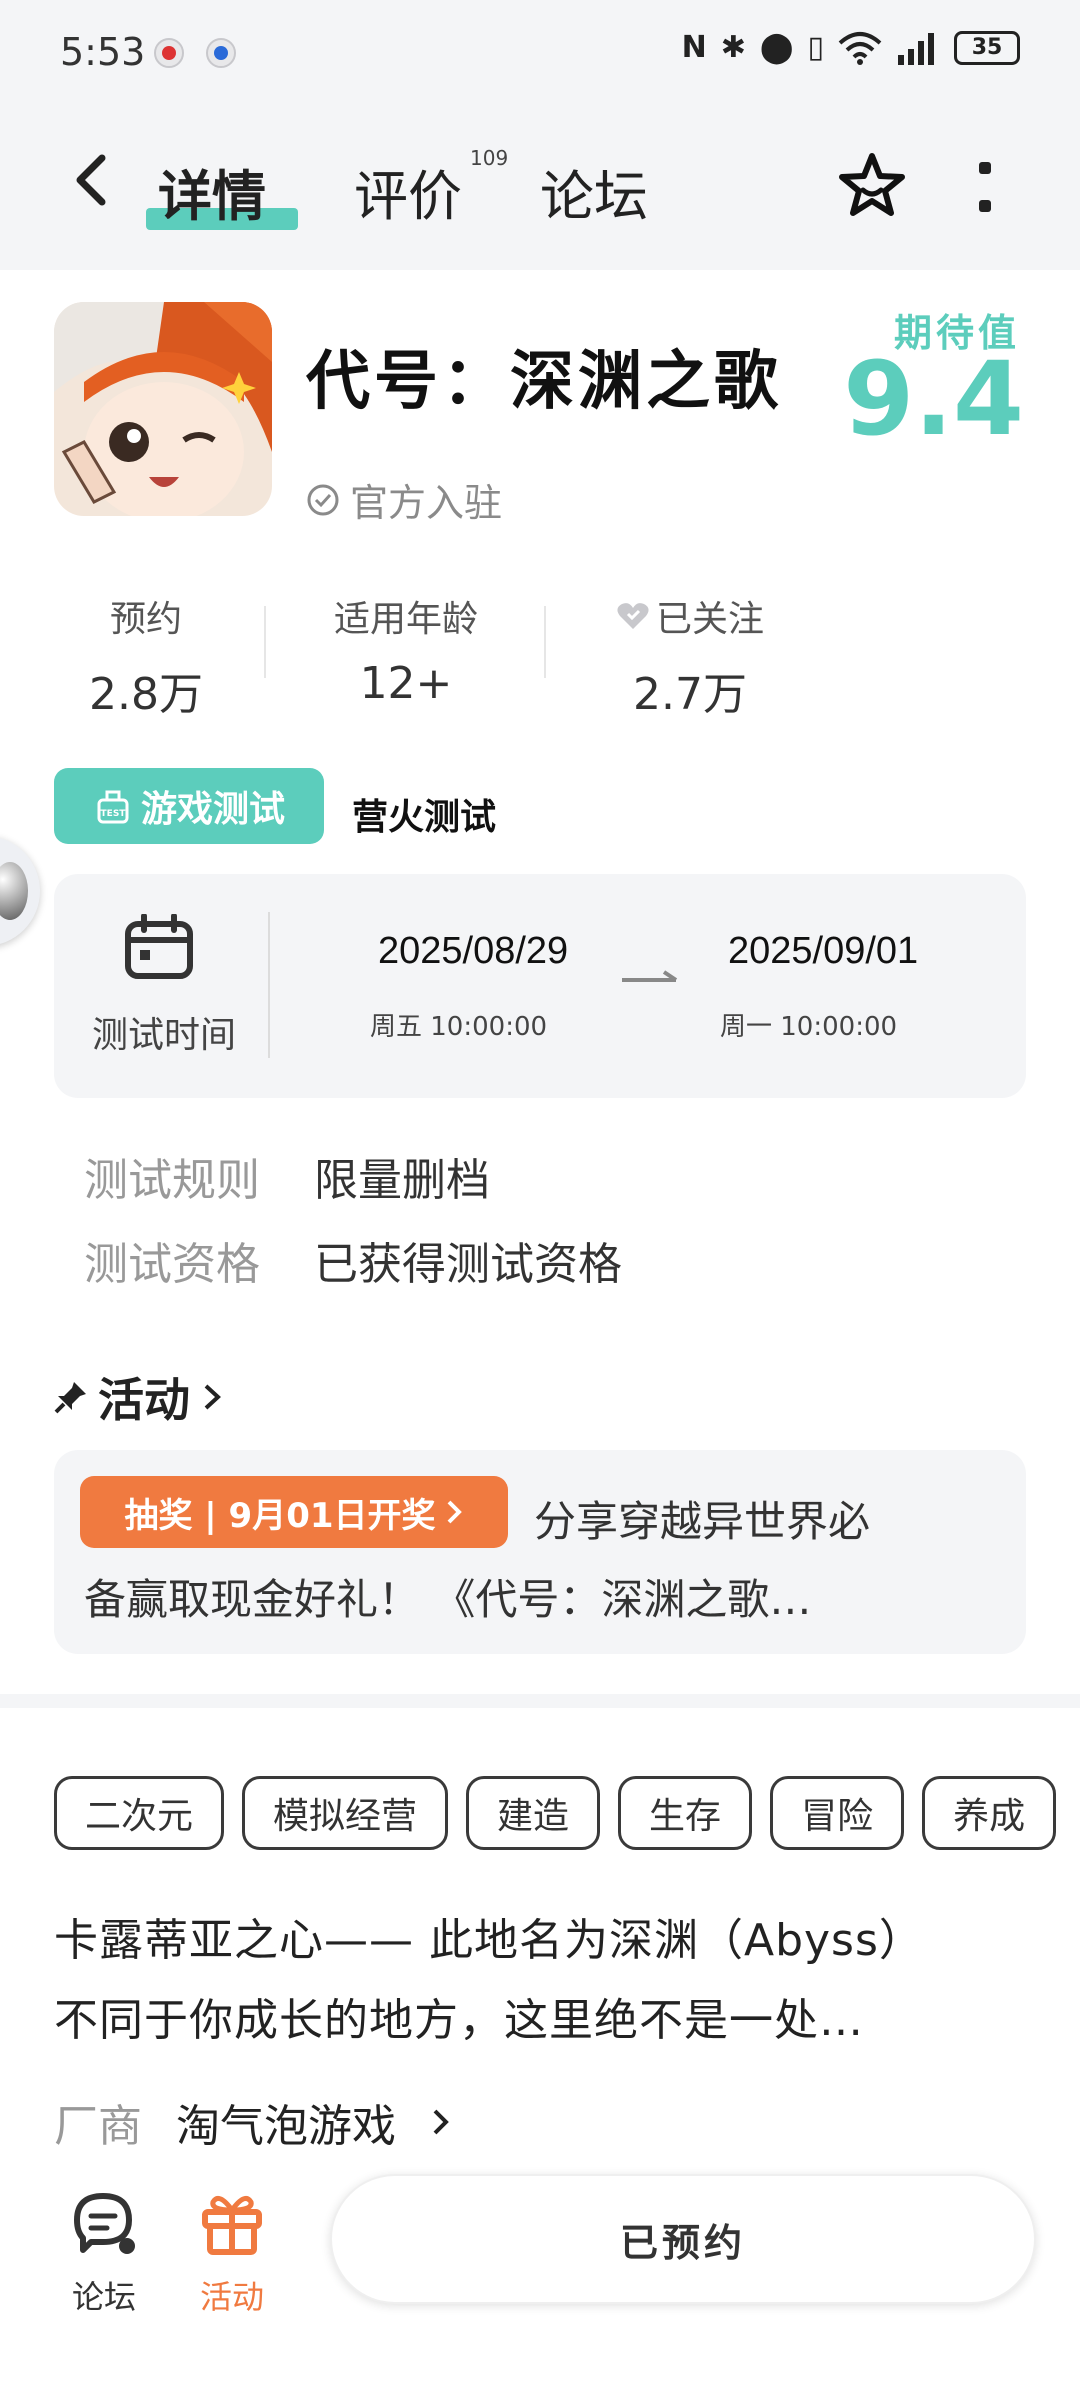 The width and height of the screenshot is (1080, 2387). What do you see at coordinates (231, 2297) in the screenshot?
I see `activity-label: 活动` at bounding box center [231, 2297].